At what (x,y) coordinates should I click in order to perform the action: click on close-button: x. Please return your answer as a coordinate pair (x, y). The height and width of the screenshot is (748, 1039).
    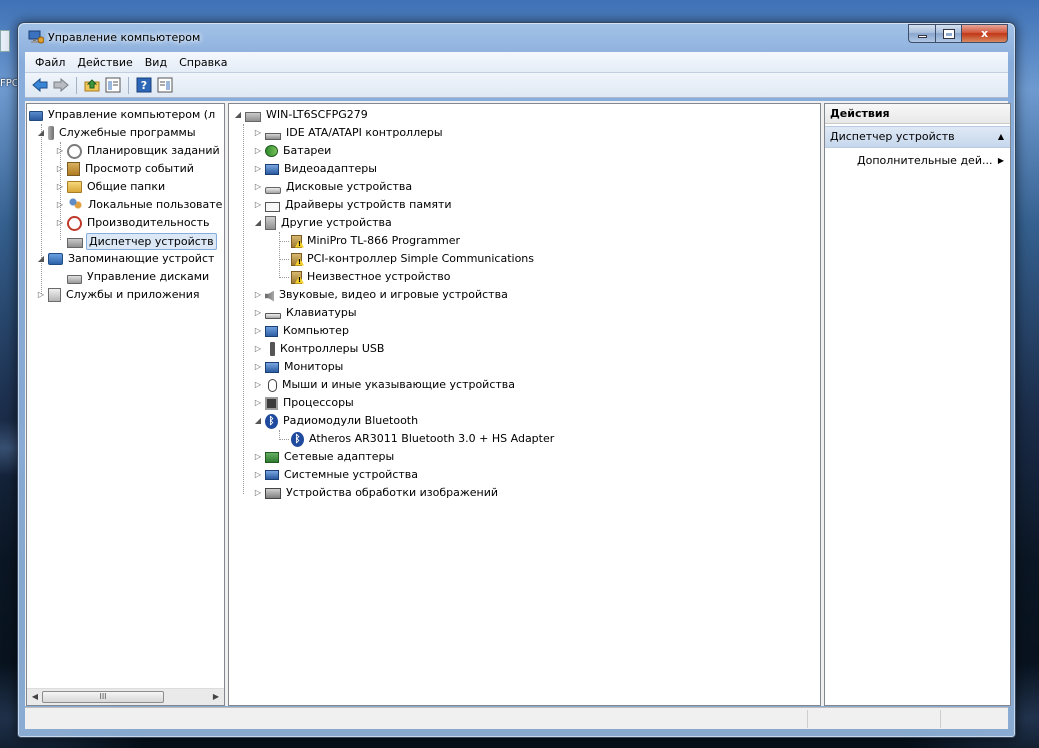
    Looking at the image, I should click on (984, 33).